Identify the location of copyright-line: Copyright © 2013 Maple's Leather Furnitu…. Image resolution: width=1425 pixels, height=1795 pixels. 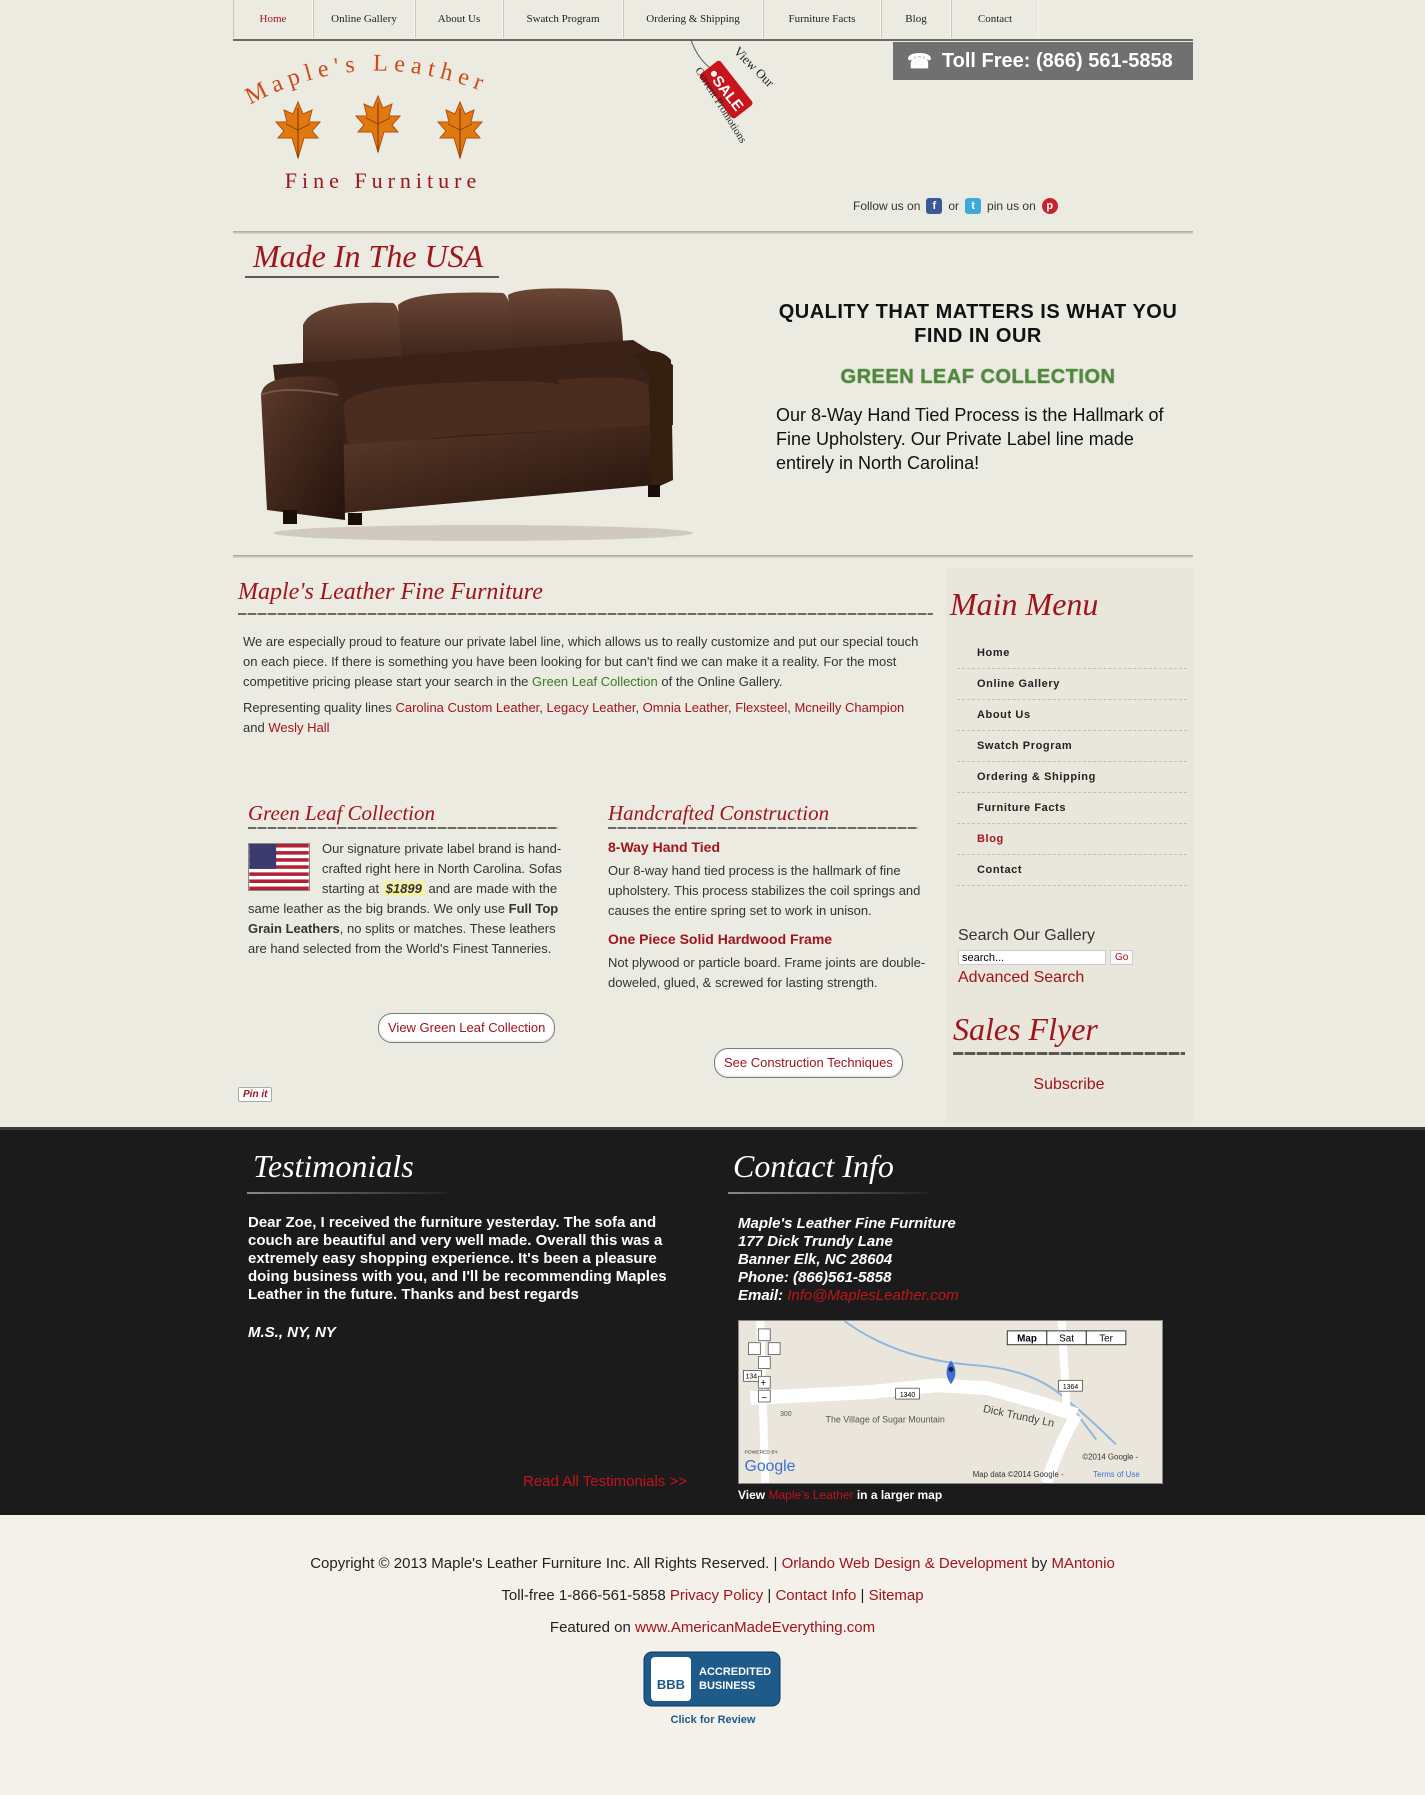
(712, 1563).